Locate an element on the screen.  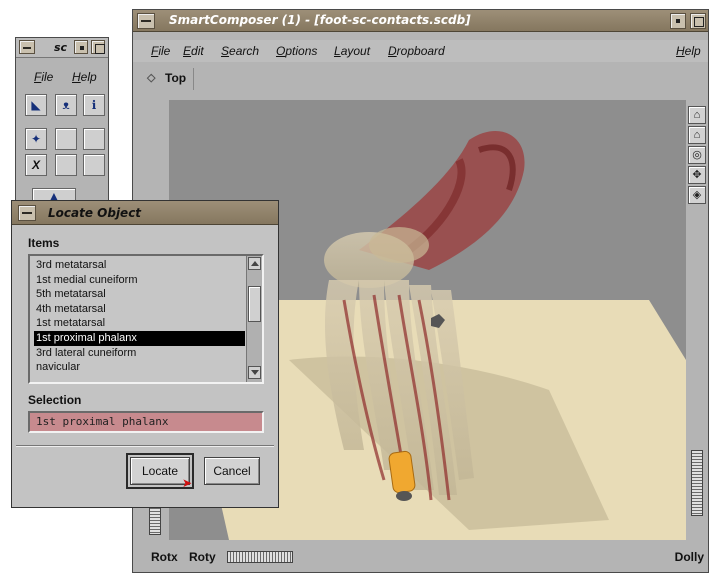
viewer-bottom-bar: Rotx Roty Dolly is located at coordinates (420, 557).